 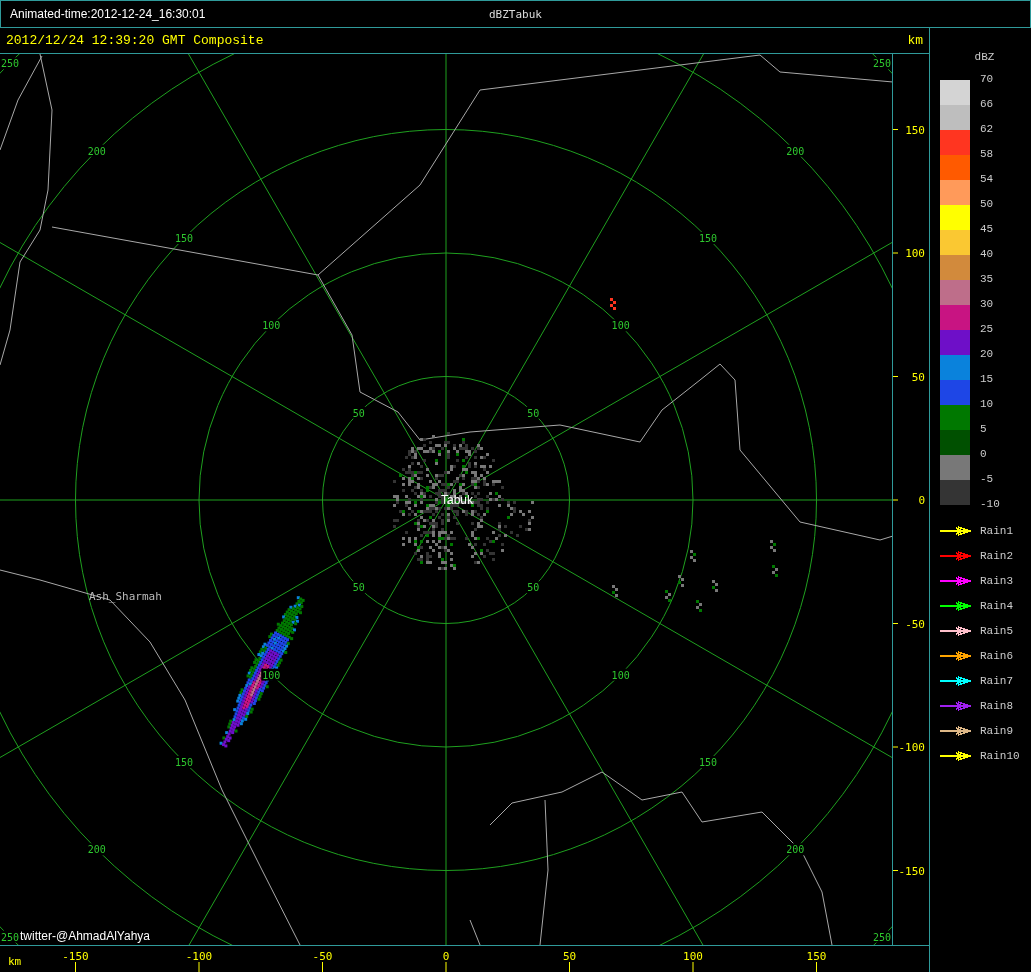 I want to click on credit-text: twitter-@AhmadAlYahya, so click(x=85, y=936).